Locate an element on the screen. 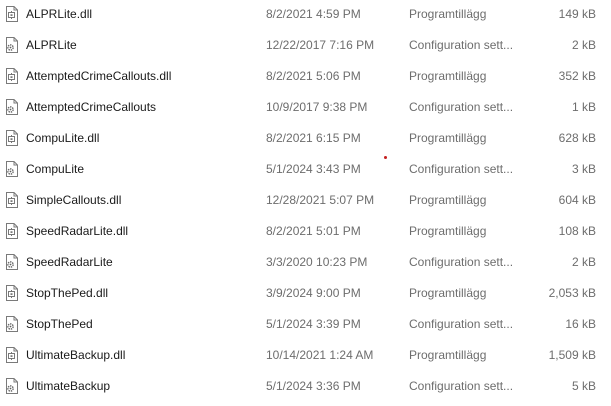  file-name: SimpleCallouts.dll is located at coordinates (74, 200).